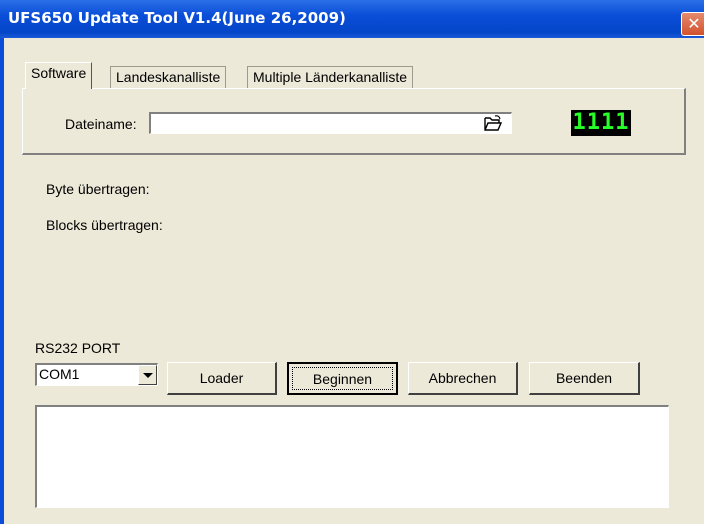 This screenshot has height=524, width=704. What do you see at coordinates (104, 225) in the screenshot?
I see `blocks-transferred-label: Blocks übertragen:` at bounding box center [104, 225].